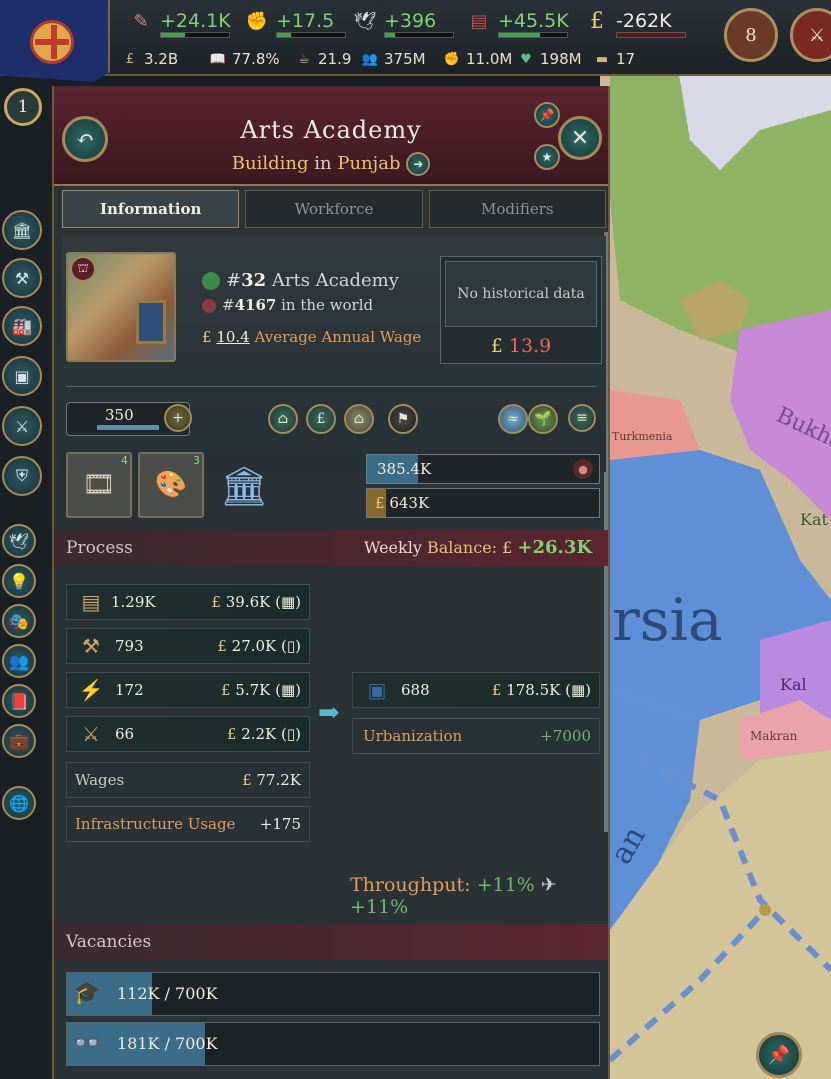  I want to click on journal-button: 📕, so click(19, 701).